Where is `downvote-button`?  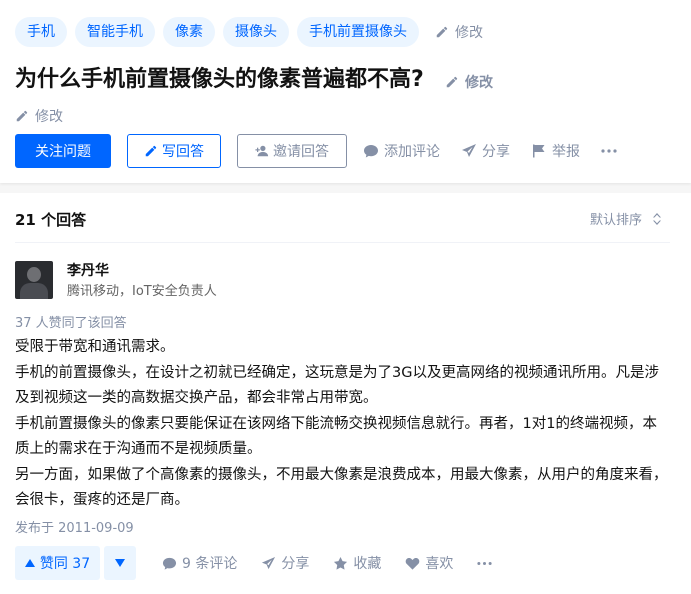
downvote-button is located at coordinates (120, 563).